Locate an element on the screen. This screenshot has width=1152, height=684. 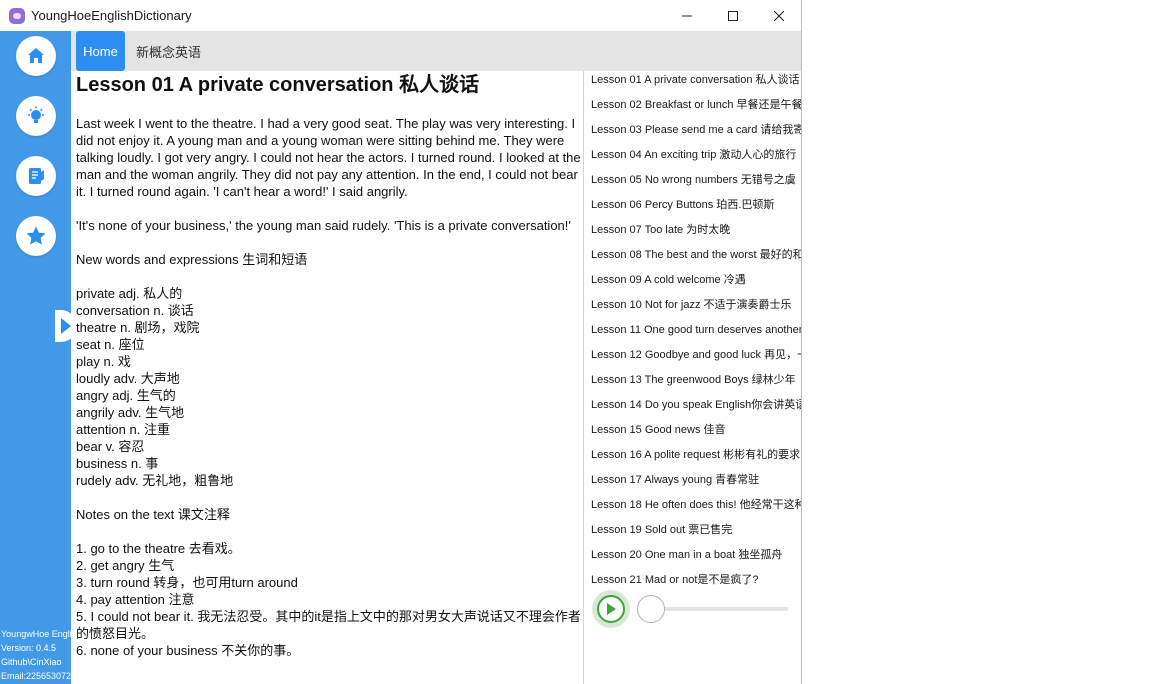
tab-home: Home is located at coordinates (100, 51).